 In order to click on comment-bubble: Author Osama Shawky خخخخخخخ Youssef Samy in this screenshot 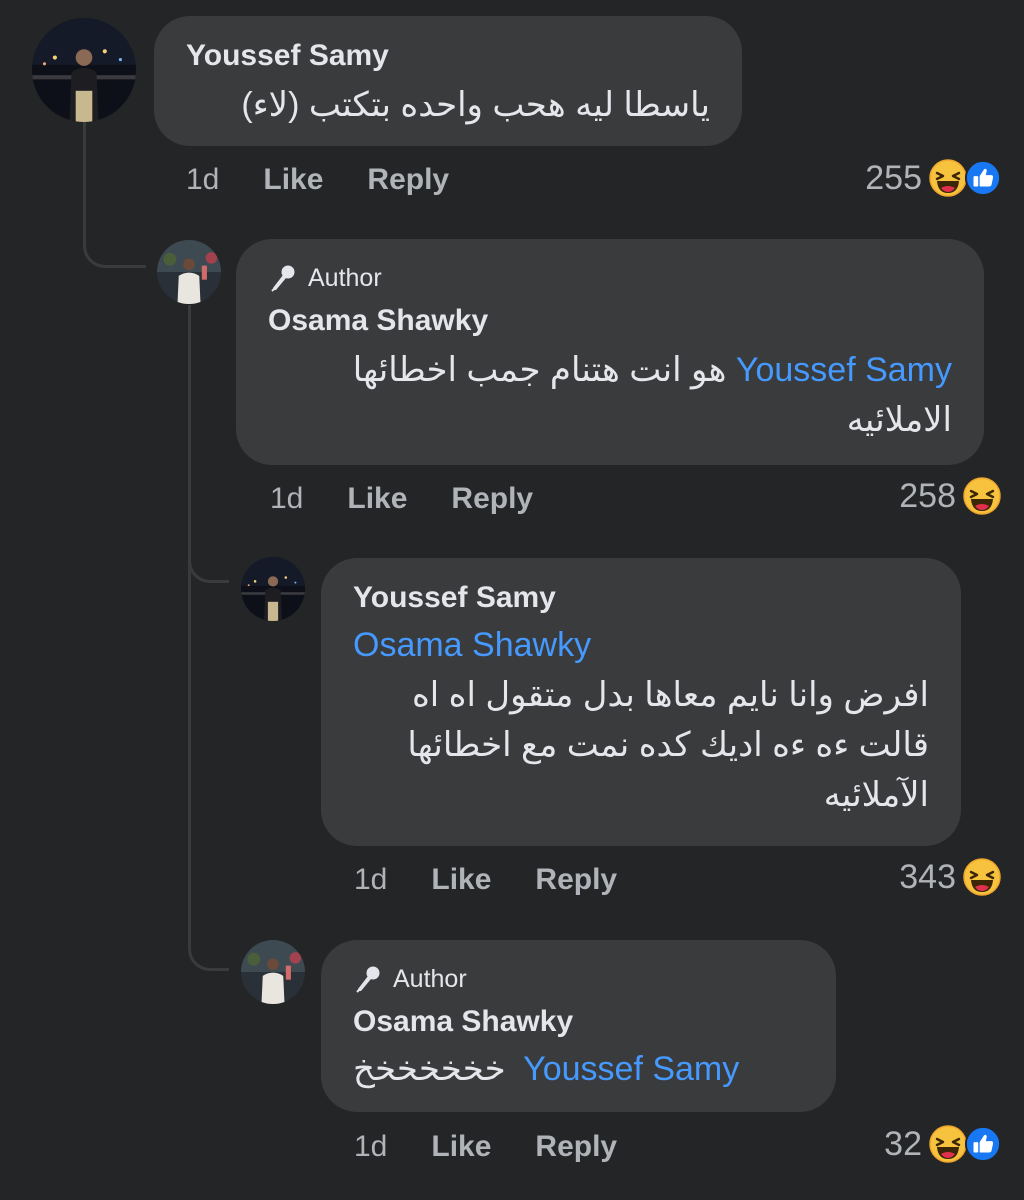, I will do `click(578, 1026)`.